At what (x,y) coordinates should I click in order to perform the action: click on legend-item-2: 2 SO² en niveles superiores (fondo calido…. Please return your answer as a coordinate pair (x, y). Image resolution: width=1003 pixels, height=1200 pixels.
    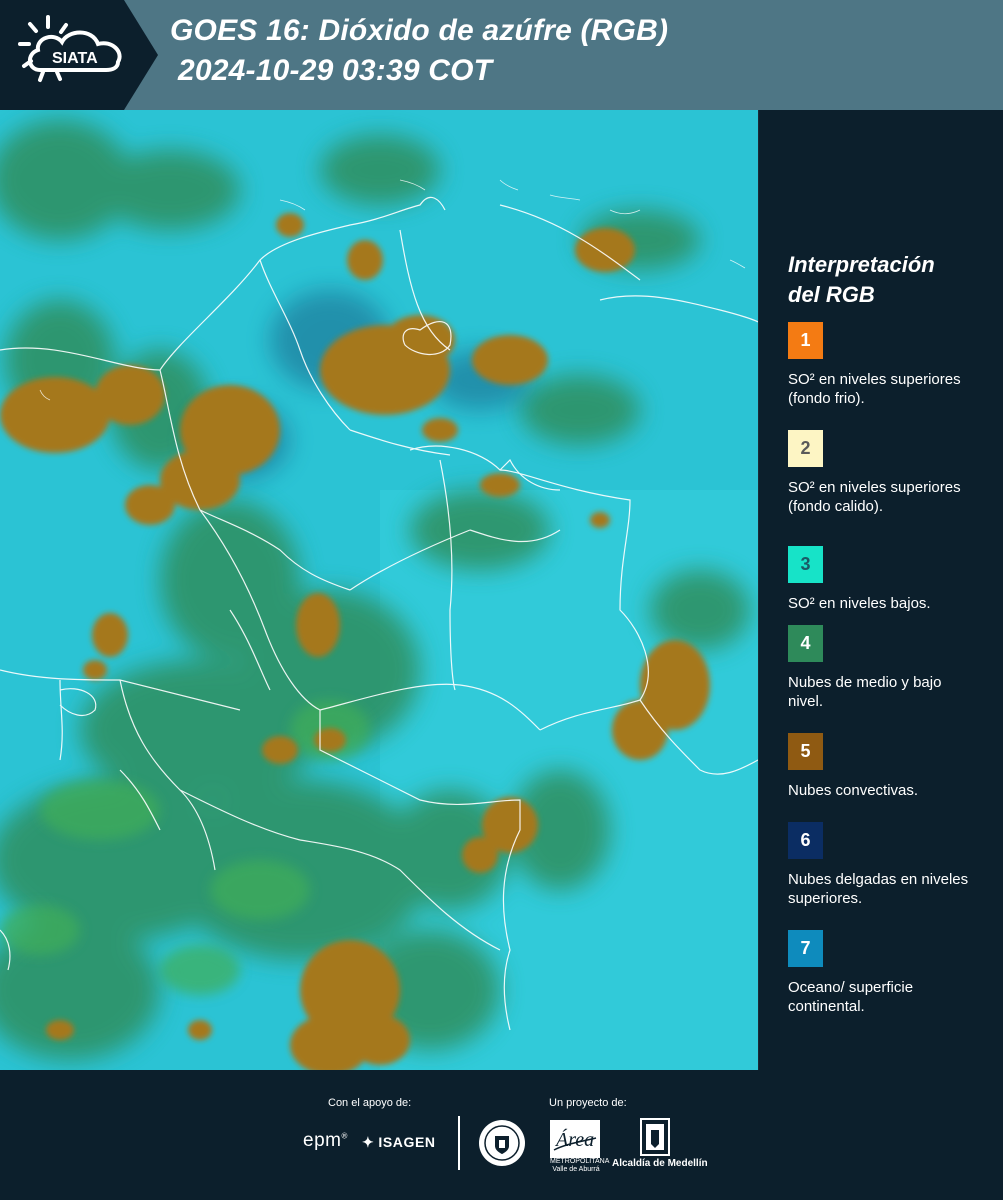
    Looking at the image, I should click on (888, 473).